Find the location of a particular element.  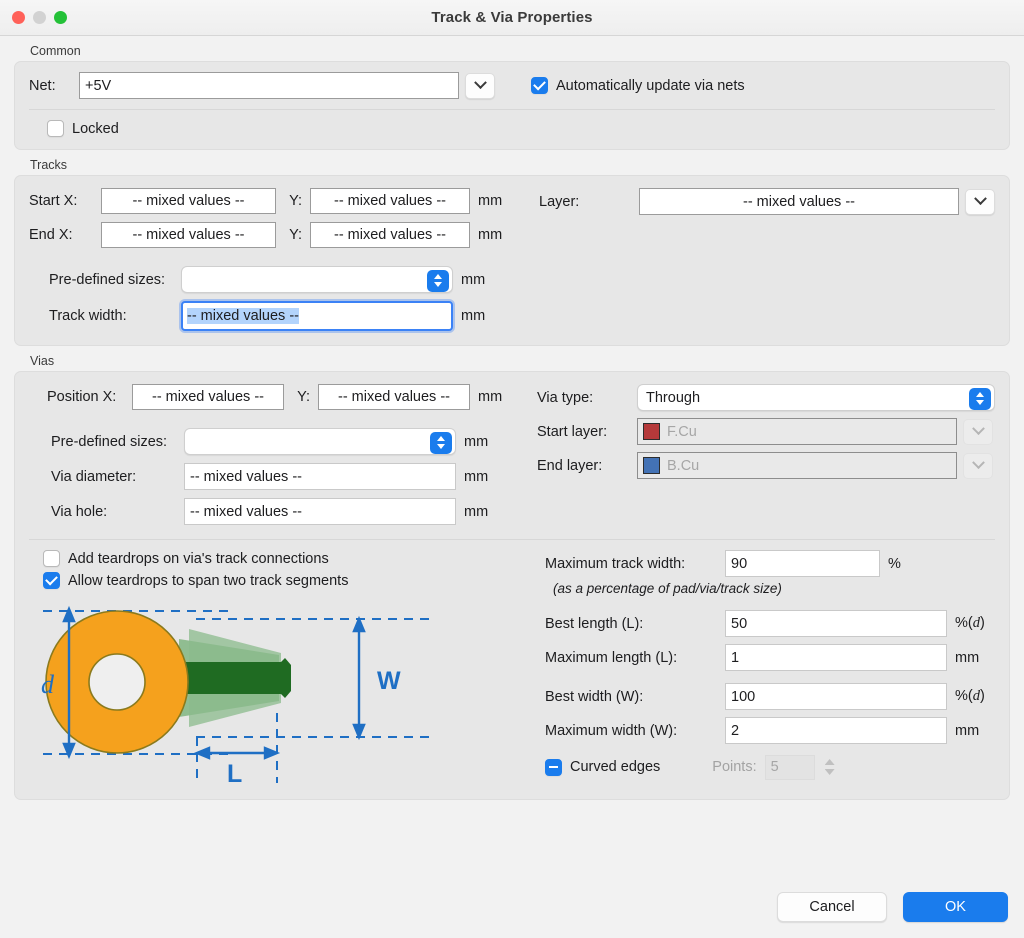

auto-update-via-nets-checkbox: Automatically update via nets is located at coordinates (638, 85).